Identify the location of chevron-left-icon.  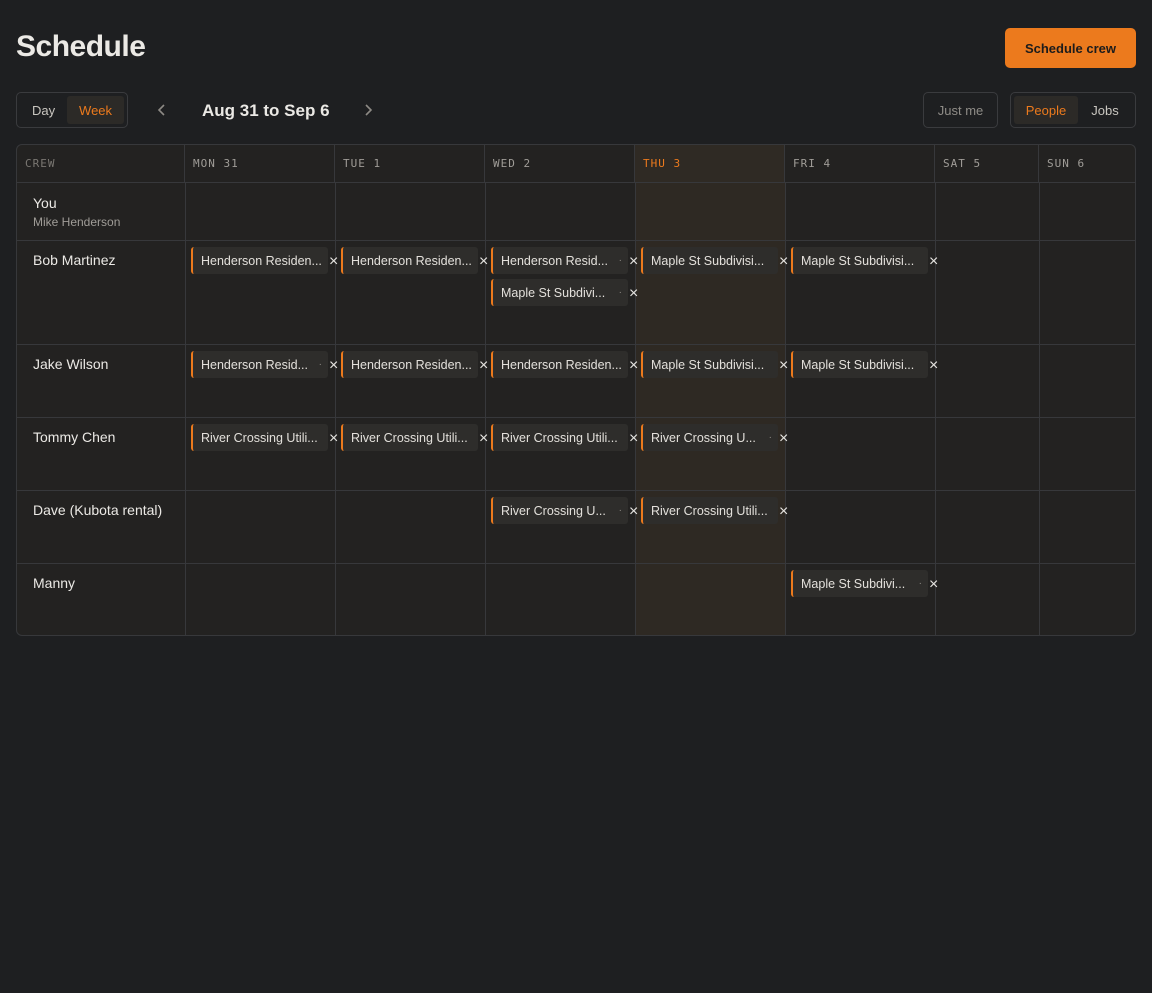
(162, 110).